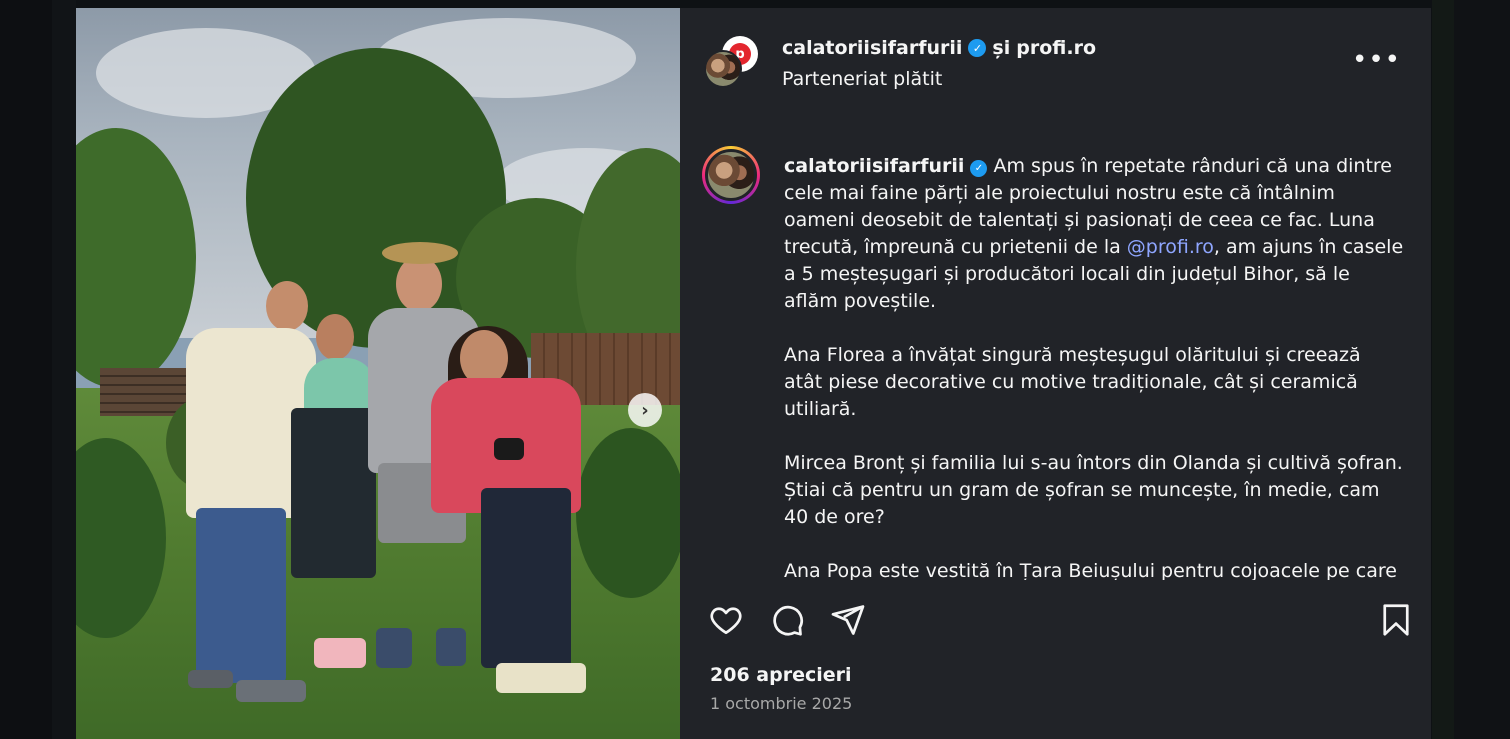 The width and height of the screenshot is (1510, 739). I want to click on author-avatar, so click(723, 69).